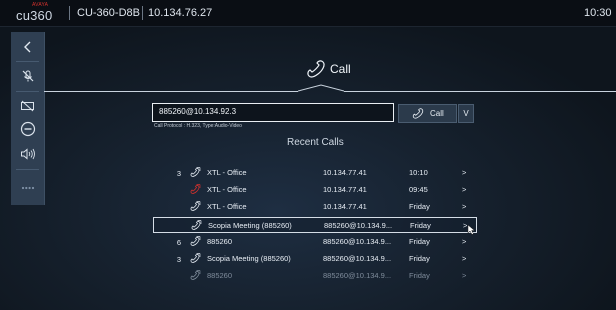 Image resolution: width=616 pixels, height=310 pixels. What do you see at coordinates (195, 189) in the screenshot?
I see `missed-call-icon` at bounding box center [195, 189].